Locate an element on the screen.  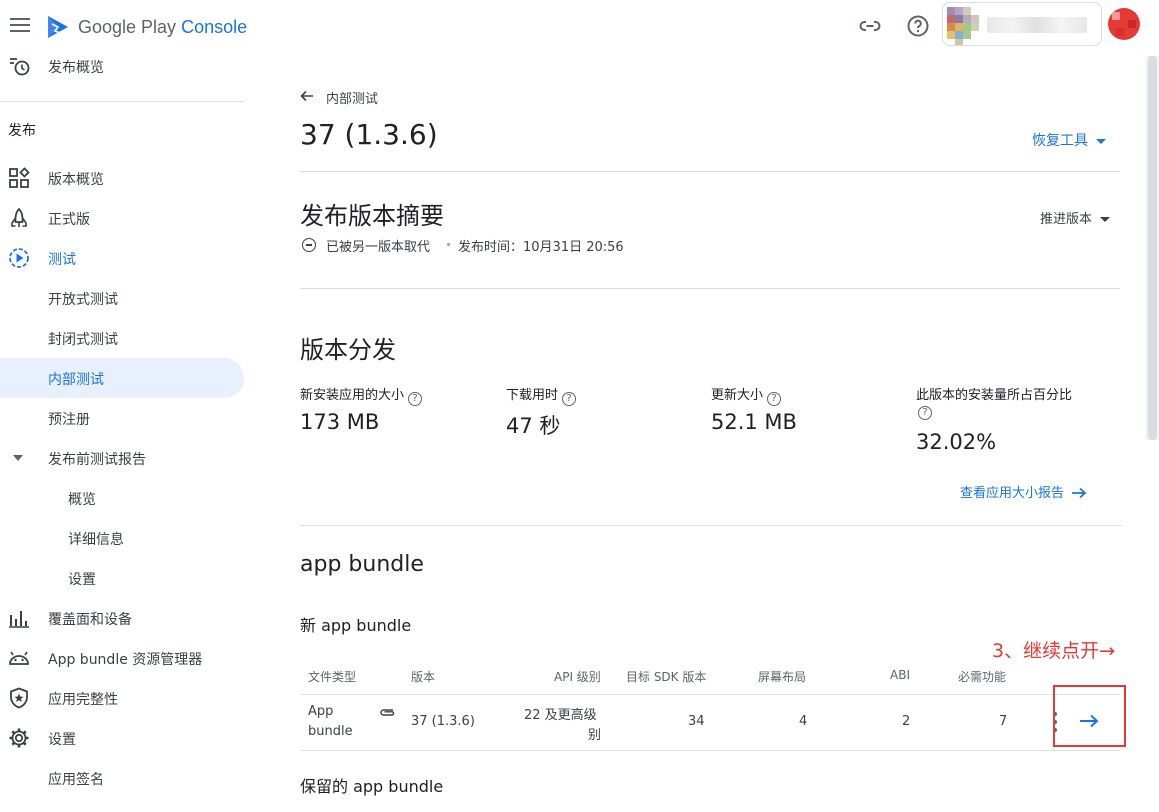
attachment-icon is located at coordinates (387, 712).